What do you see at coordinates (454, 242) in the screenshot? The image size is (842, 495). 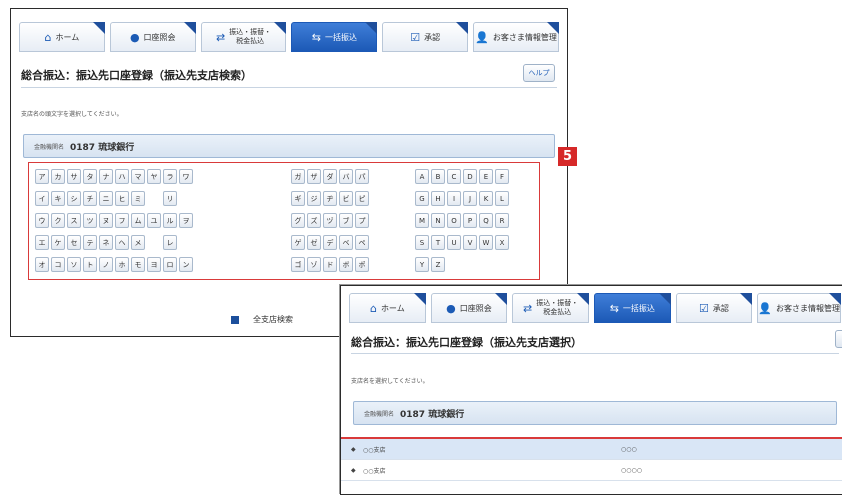 I see `initial-key-button: U` at bounding box center [454, 242].